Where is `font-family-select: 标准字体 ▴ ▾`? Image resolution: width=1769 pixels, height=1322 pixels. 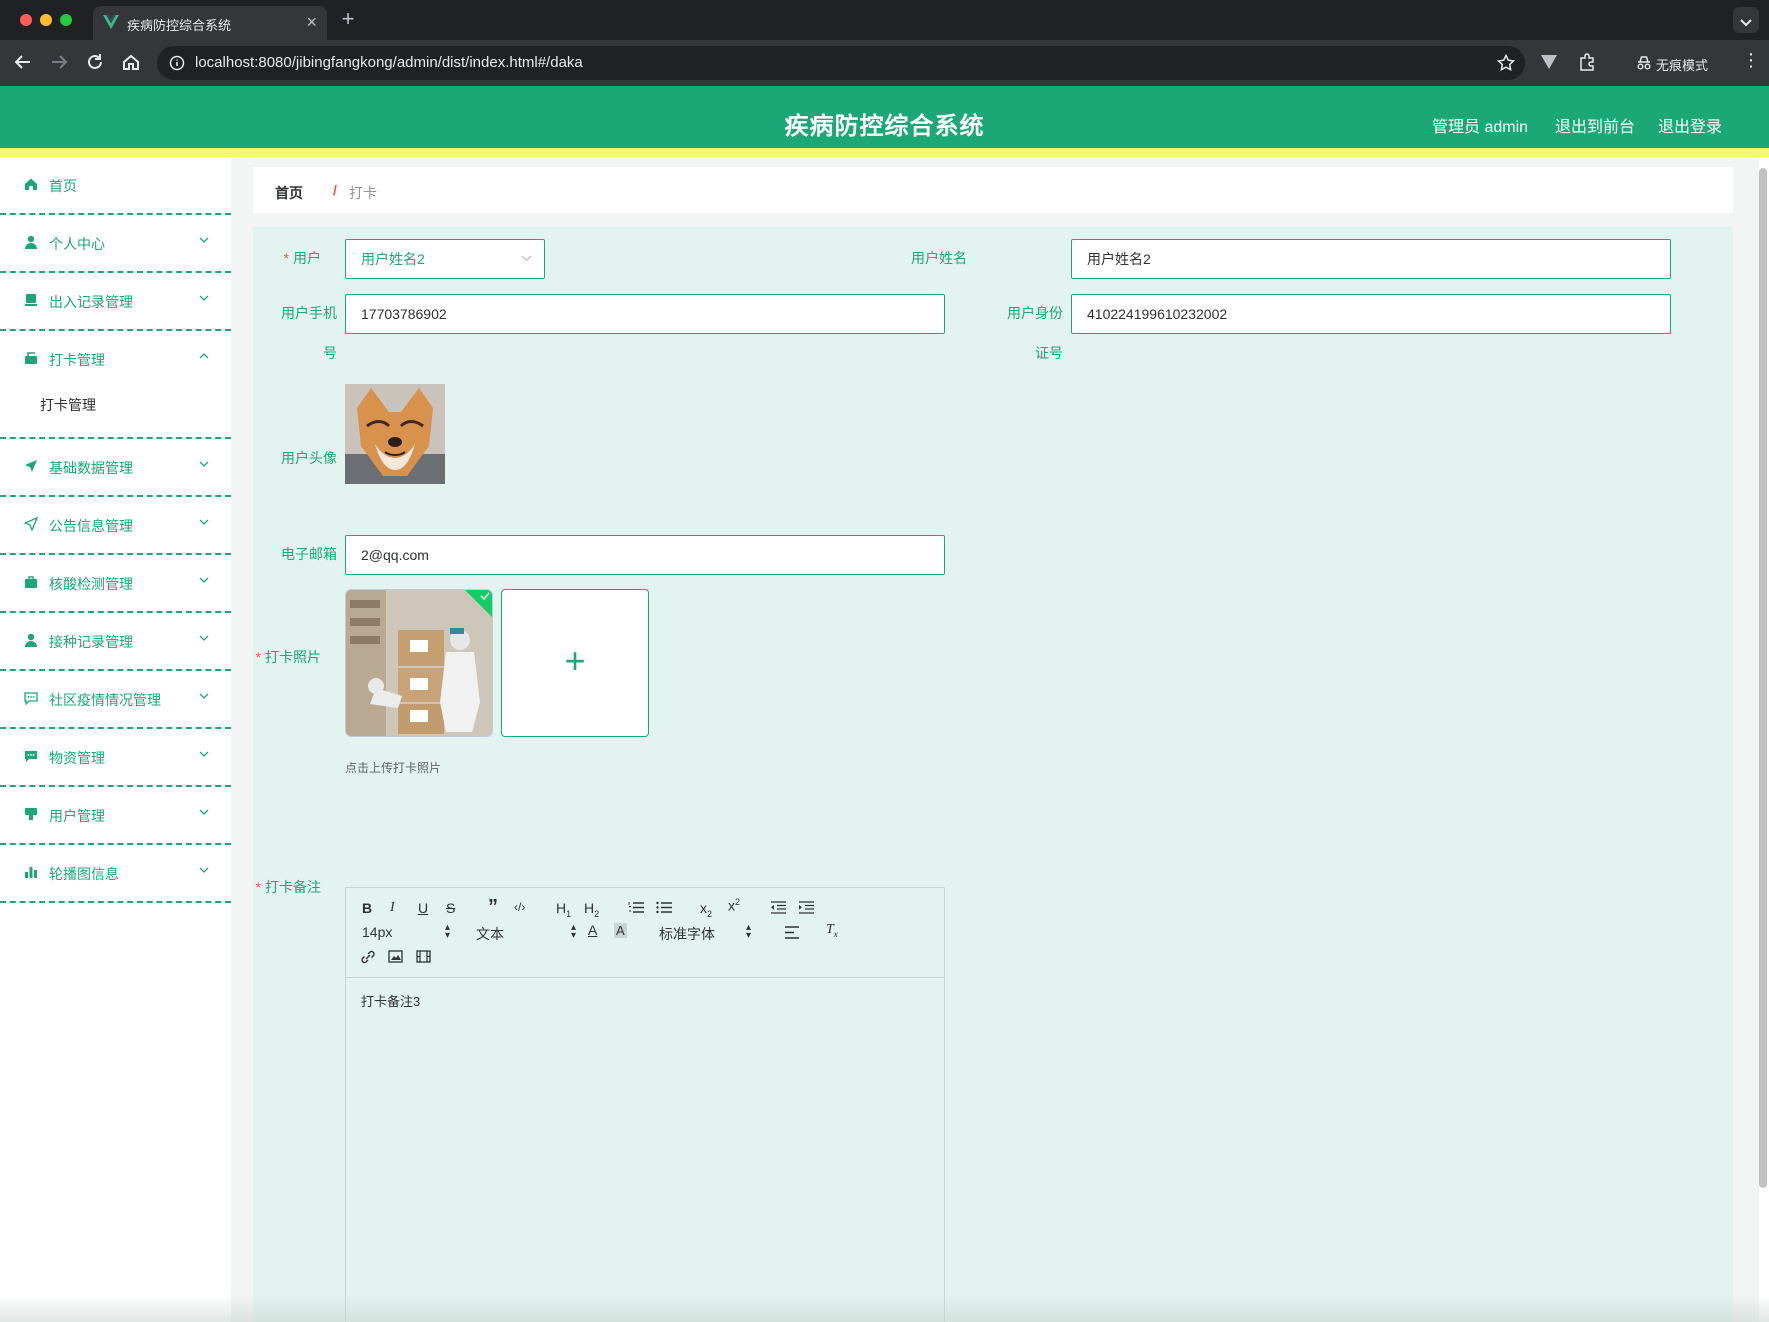 font-family-select: 标准字体 ▴ ▾ is located at coordinates (705, 933).